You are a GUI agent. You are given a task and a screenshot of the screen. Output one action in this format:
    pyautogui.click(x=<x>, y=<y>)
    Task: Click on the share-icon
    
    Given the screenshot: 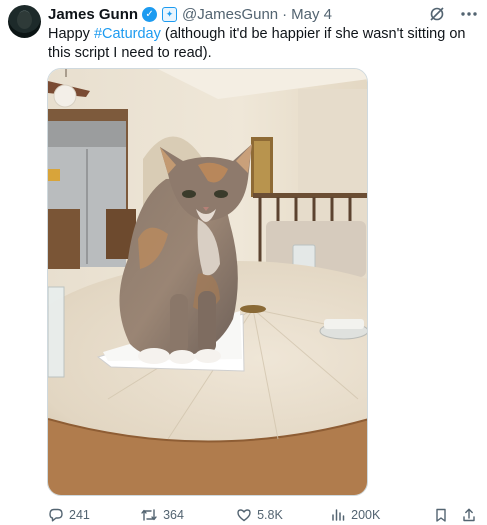 What is the action you would take?
    pyautogui.click(x=469, y=515)
    